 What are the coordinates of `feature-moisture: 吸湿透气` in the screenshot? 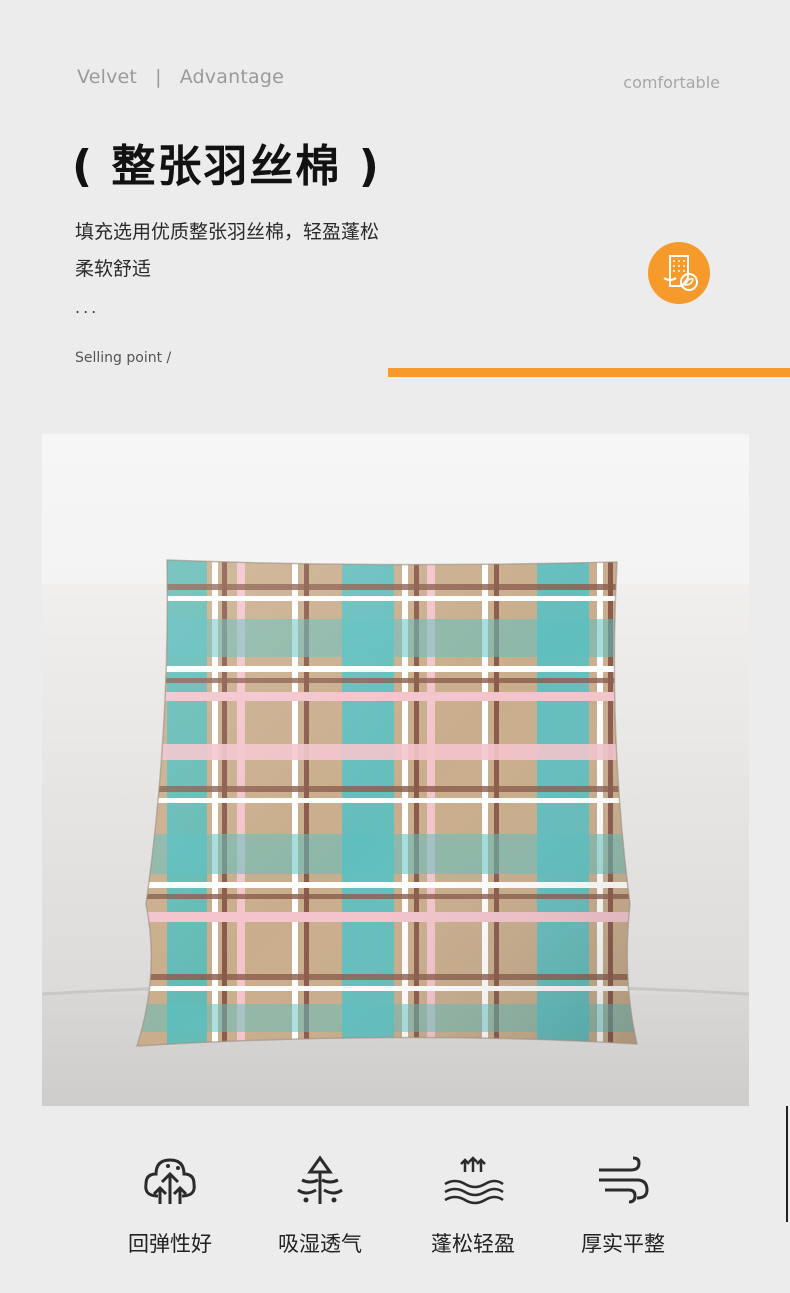 It's located at (320, 1204).